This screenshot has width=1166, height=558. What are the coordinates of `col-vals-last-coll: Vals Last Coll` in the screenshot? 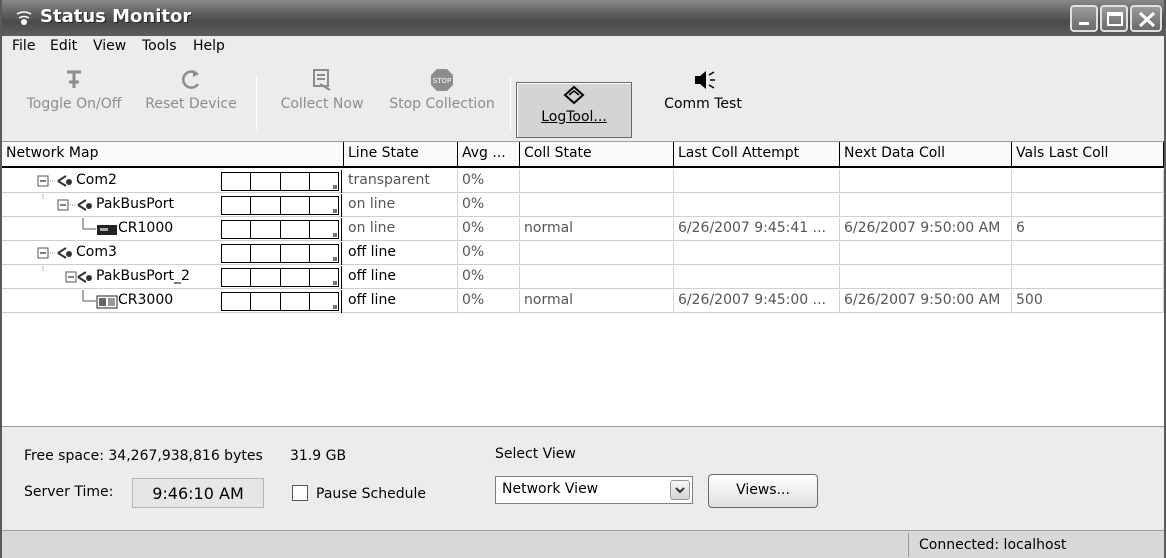 It's located at (1088, 155).